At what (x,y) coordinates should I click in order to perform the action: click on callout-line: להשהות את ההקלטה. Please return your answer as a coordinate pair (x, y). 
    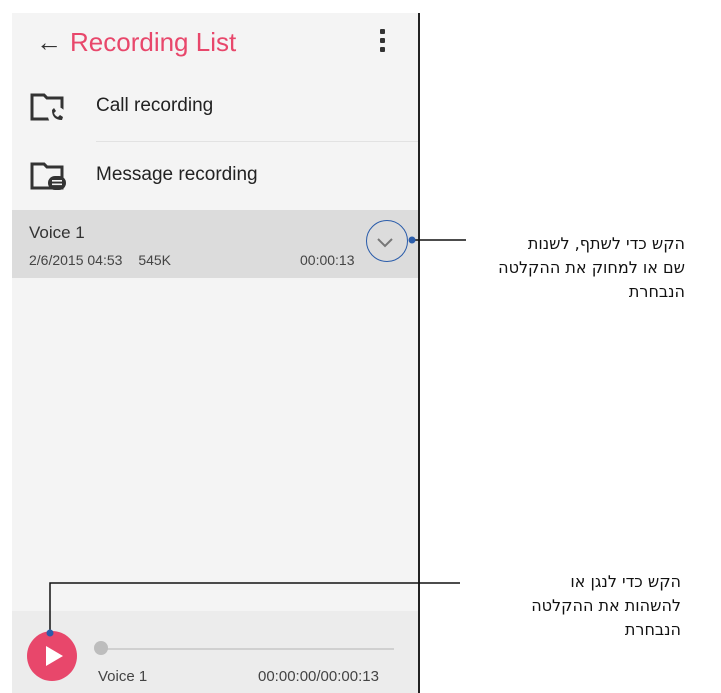
    Looking at the image, I should click on (606, 605).